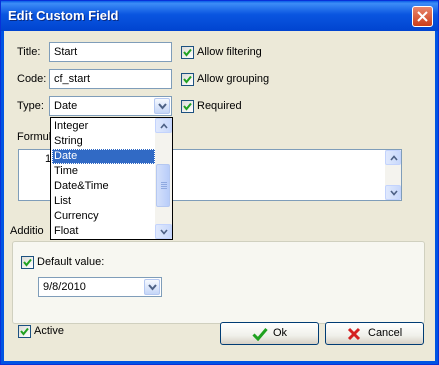 Image resolution: width=439 pixels, height=365 pixels. I want to click on scroll-up-button, so click(393, 157).